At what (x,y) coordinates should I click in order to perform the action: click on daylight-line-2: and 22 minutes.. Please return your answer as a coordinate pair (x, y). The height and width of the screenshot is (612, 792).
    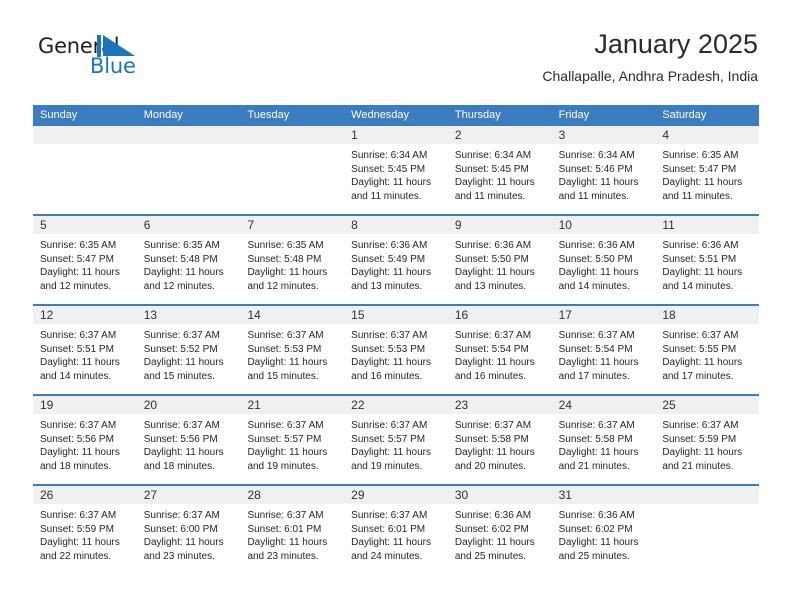
    Looking at the image, I should click on (76, 556).